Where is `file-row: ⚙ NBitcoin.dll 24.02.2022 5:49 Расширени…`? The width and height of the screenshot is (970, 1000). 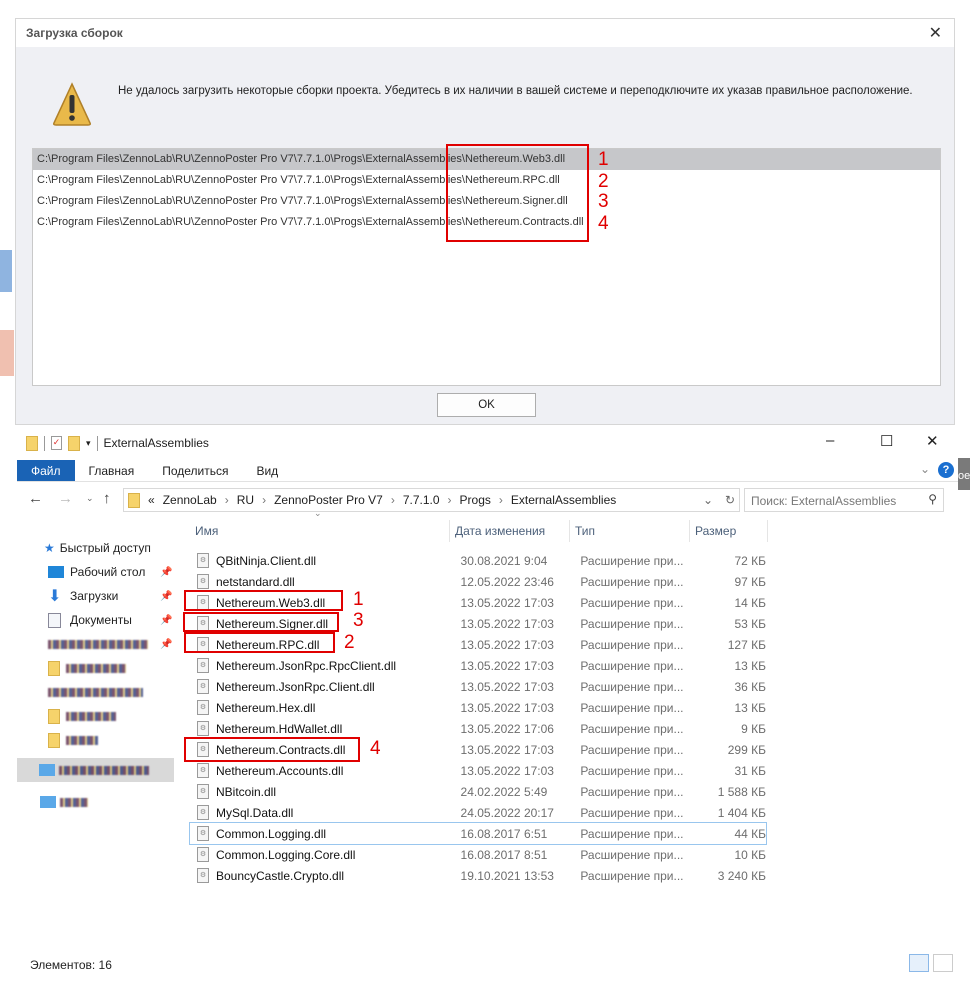 file-row: ⚙ NBitcoin.dll 24.02.2022 5:49 Расширени… is located at coordinates (478, 791).